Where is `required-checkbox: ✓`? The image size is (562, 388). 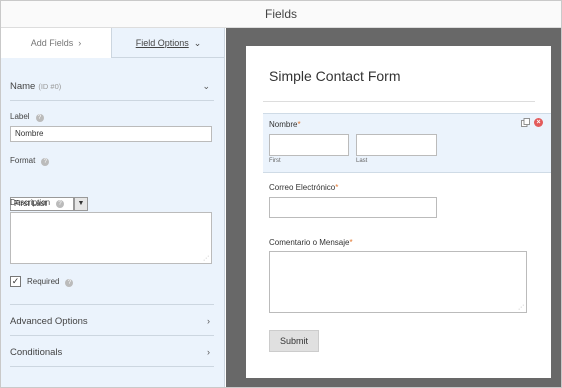
required-checkbox: ✓ is located at coordinates (15, 281).